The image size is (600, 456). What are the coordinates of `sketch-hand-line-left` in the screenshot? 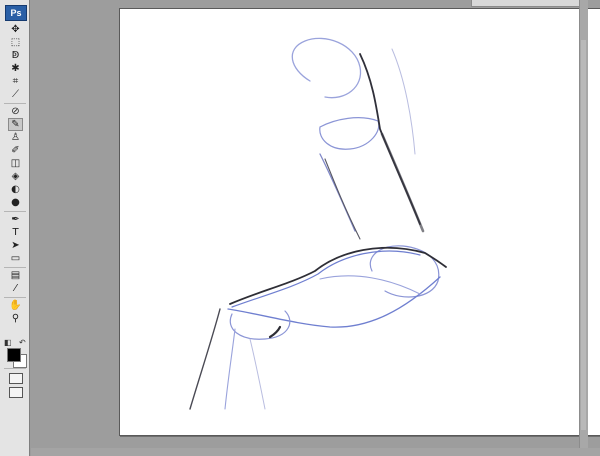 It's located at (205, 359).